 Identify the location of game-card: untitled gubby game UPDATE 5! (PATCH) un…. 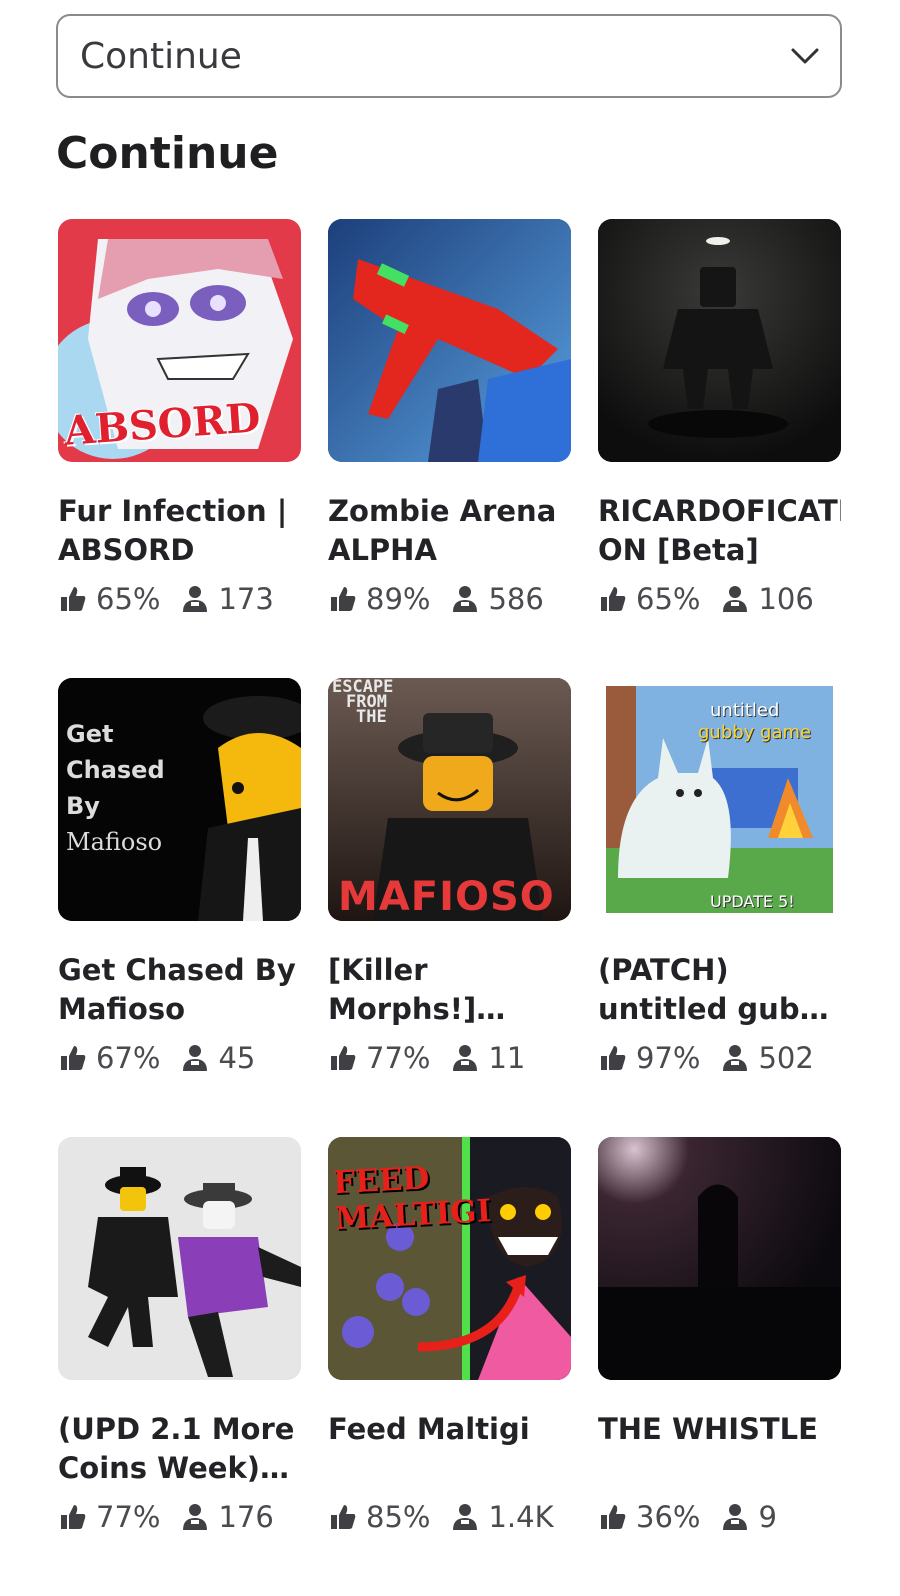
(719, 907).